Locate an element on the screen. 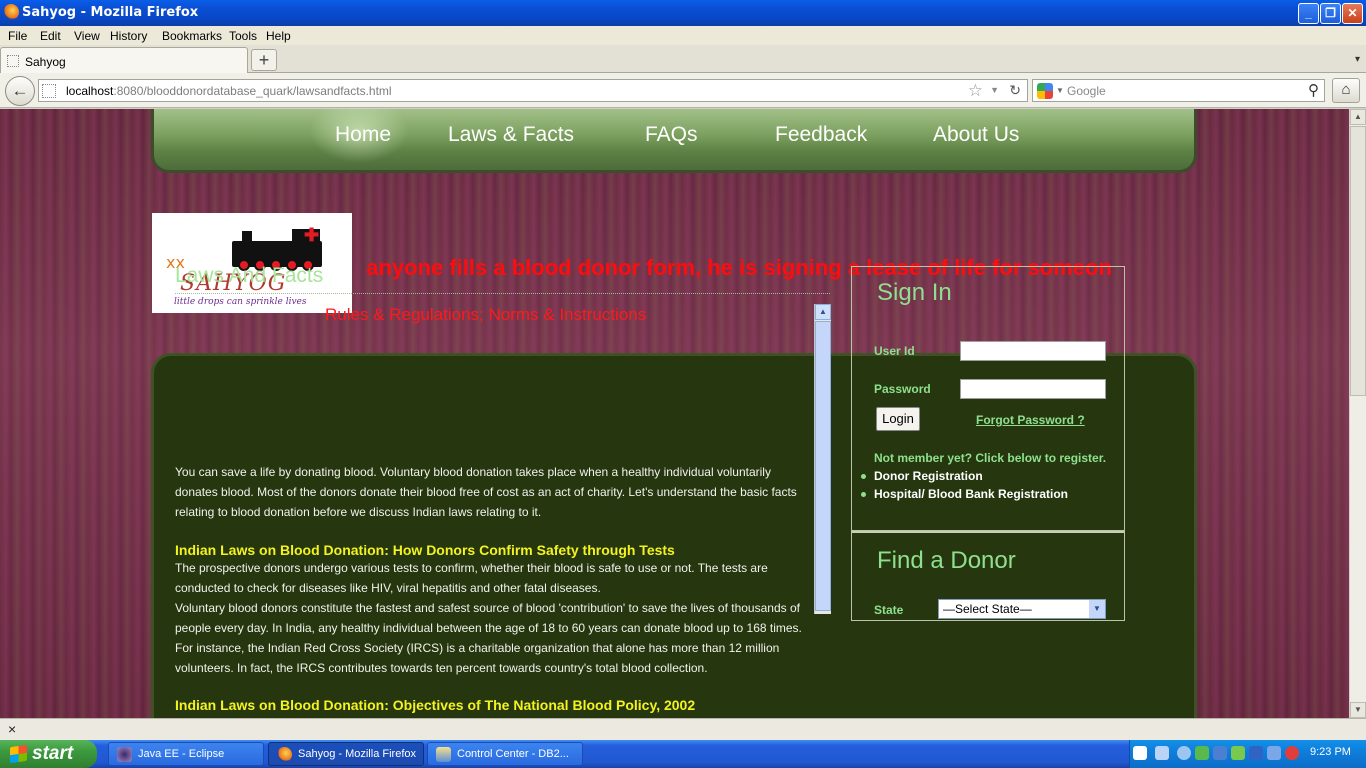 This screenshot has width=1366, height=768. task-eclipse: Java EE - Eclipse is located at coordinates (186, 754).